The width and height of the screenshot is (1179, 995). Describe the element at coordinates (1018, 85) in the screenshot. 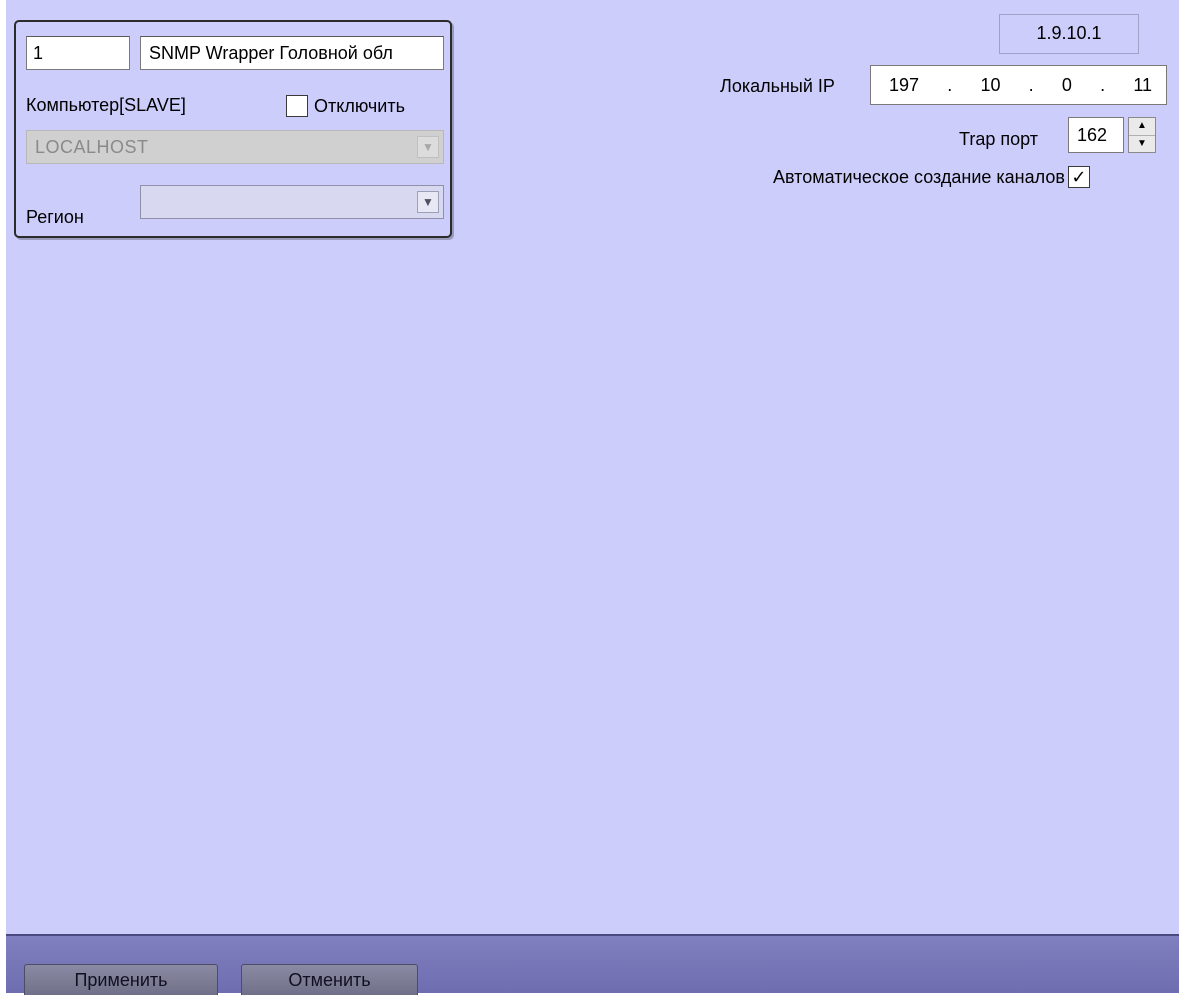

I see `local-ip-input: 197 . 10 . 0 . 11` at that location.